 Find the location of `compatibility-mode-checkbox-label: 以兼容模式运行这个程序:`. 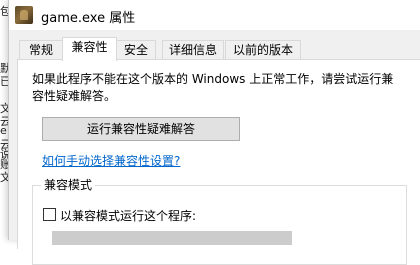

compatibility-mode-checkbox-label: 以兼容模式运行这个程序: is located at coordinates (128, 215).